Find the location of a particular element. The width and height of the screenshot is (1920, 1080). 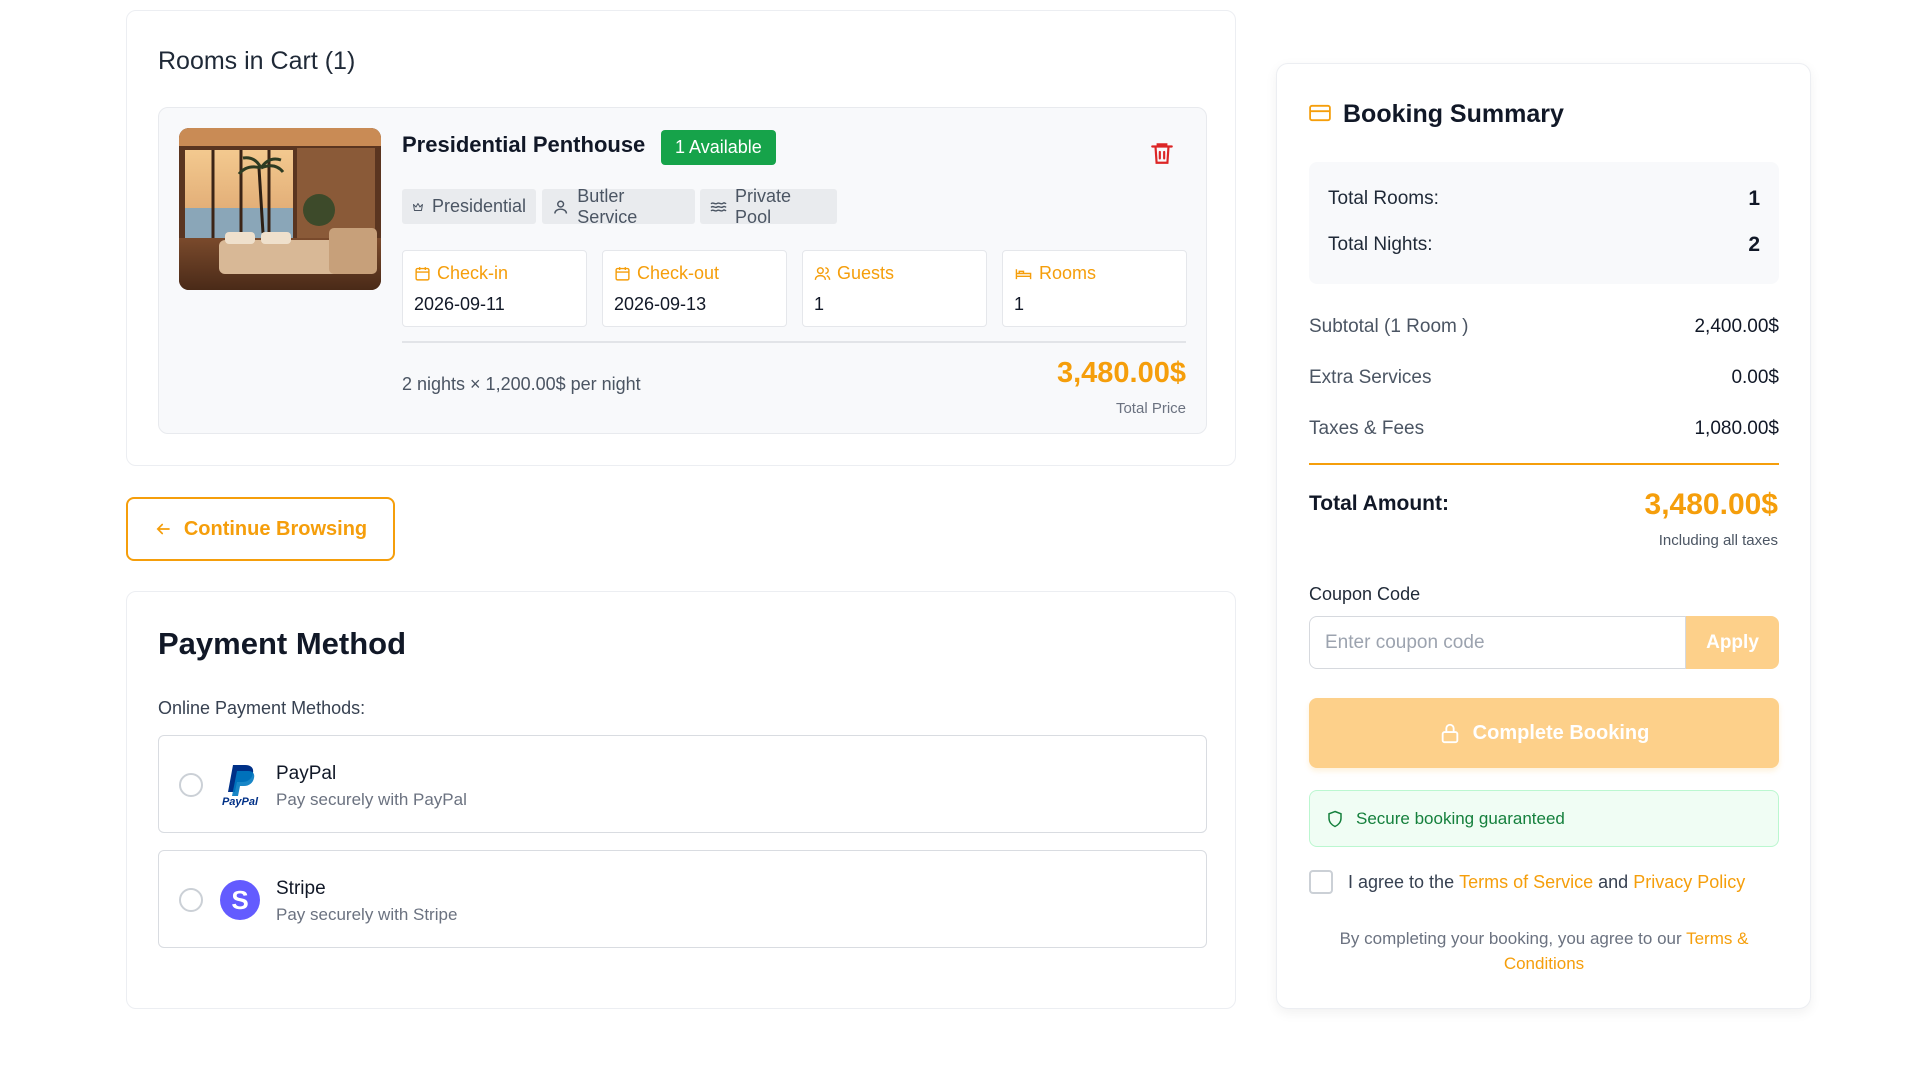

taxes-value: 1,080.00$ is located at coordinates (1736, 428).